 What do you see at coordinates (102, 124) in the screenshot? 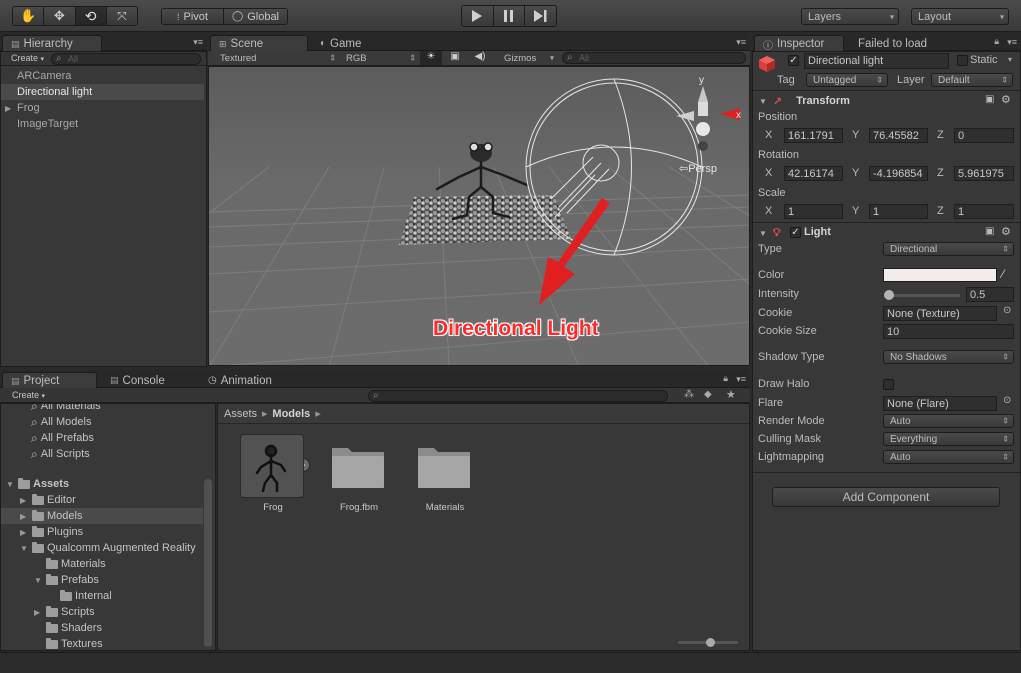
I see `hierarchy-item: ImageTarget` at bounding box center [102, 124].